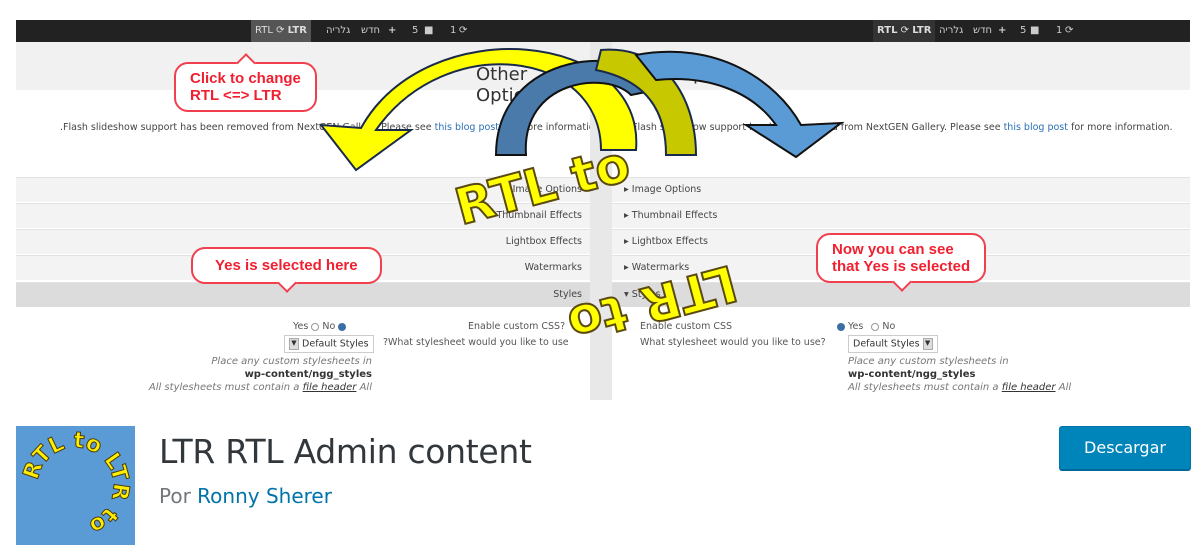  What do you see at coordinates (542, 186) in the screenshot?
I see `wordart-top: RTL to` at bounding box center [542, 186].